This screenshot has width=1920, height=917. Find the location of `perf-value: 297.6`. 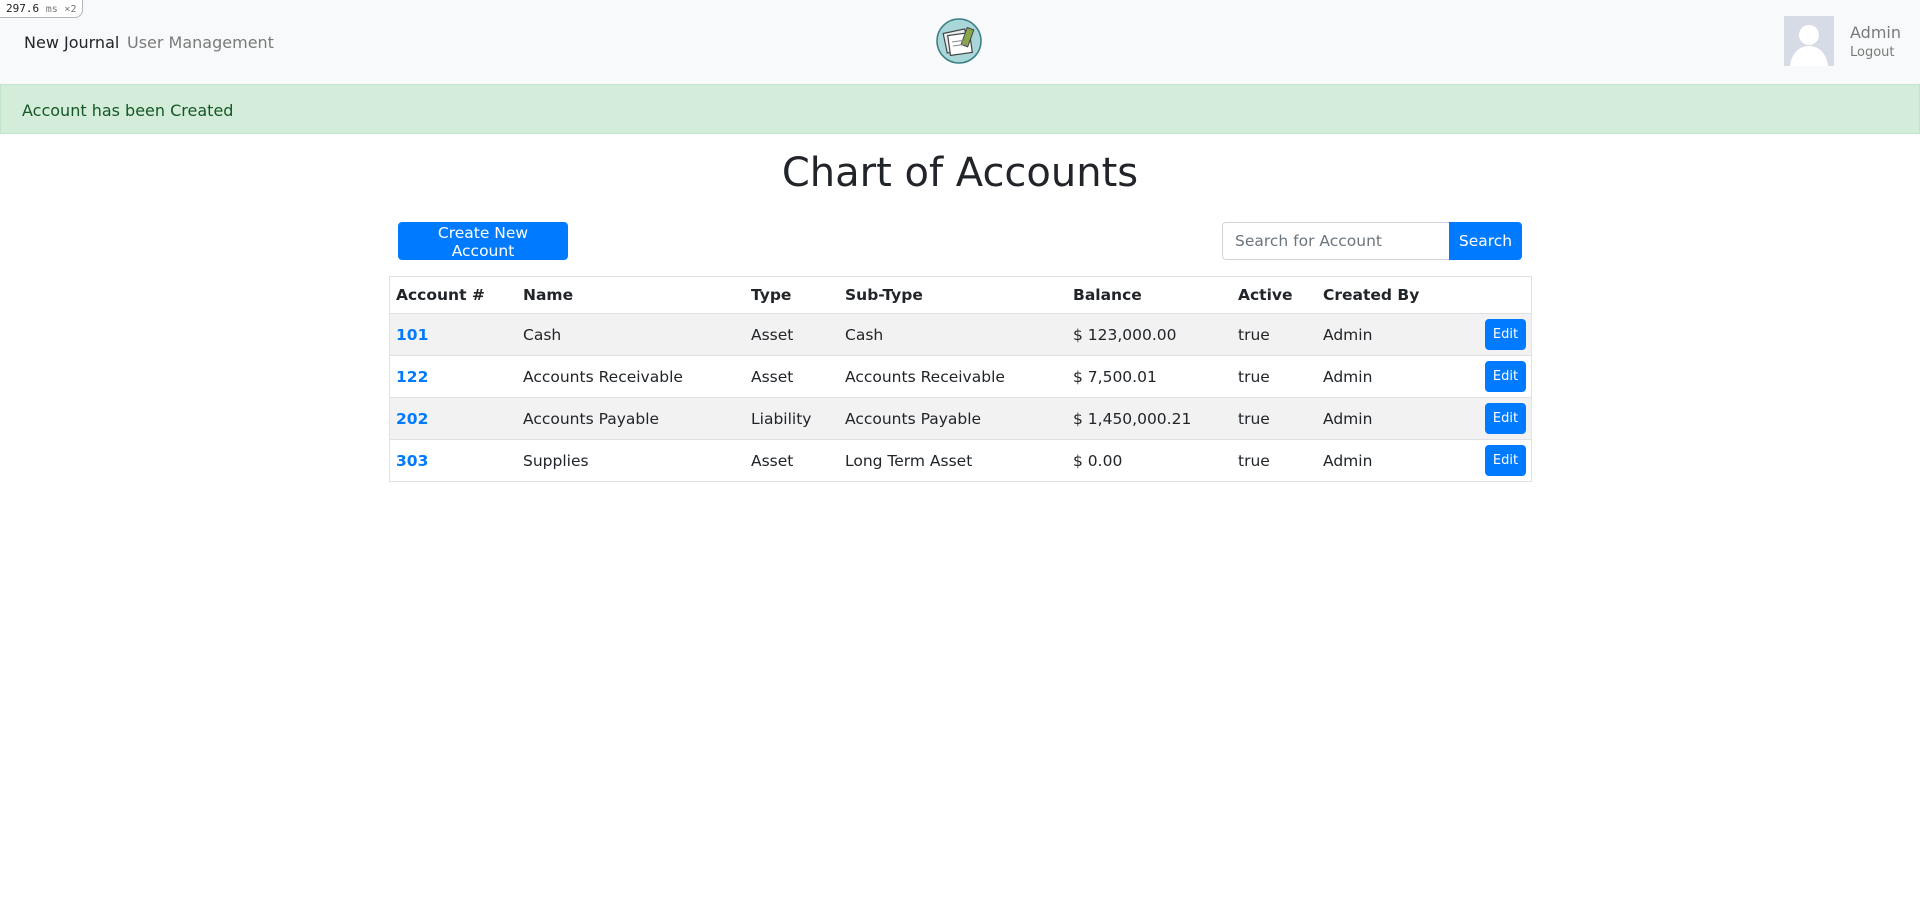

perf-value: 297.6 is located at coordinates (23, 8).